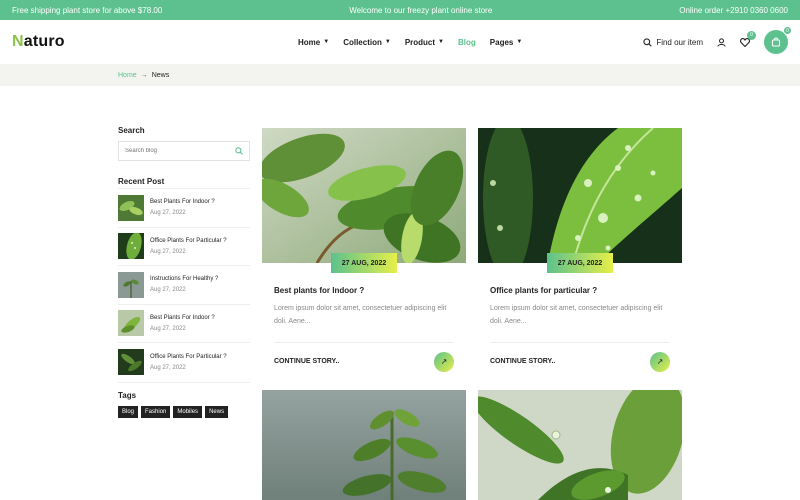 The width and height of the screenshot is (800, 500). I want to click on leaf-droplet-image, so click(580, 445).